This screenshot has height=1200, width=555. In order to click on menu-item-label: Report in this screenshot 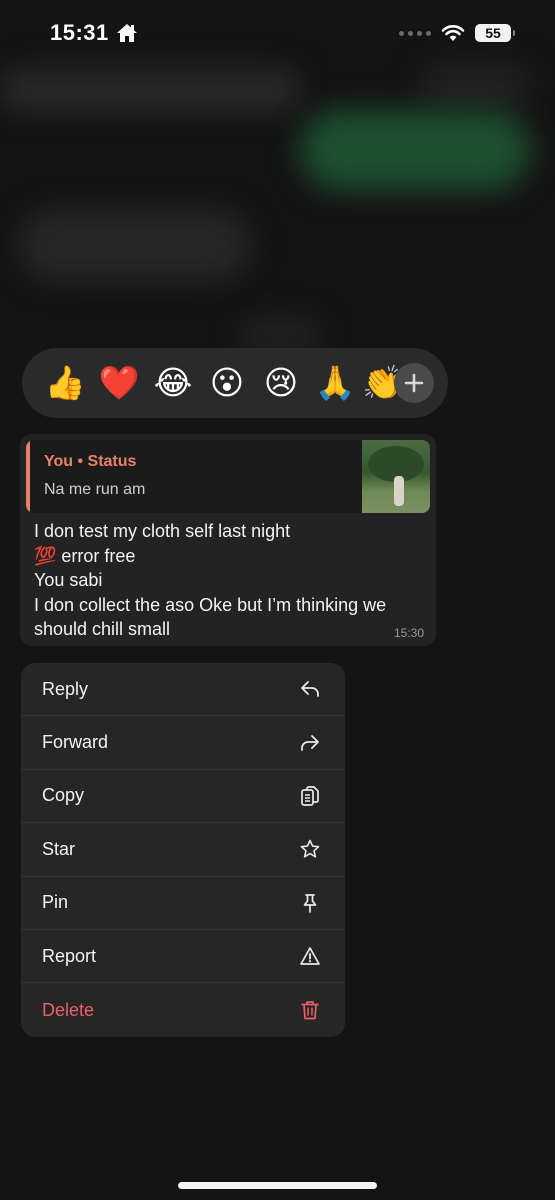, I will do `click(69, 955)`.